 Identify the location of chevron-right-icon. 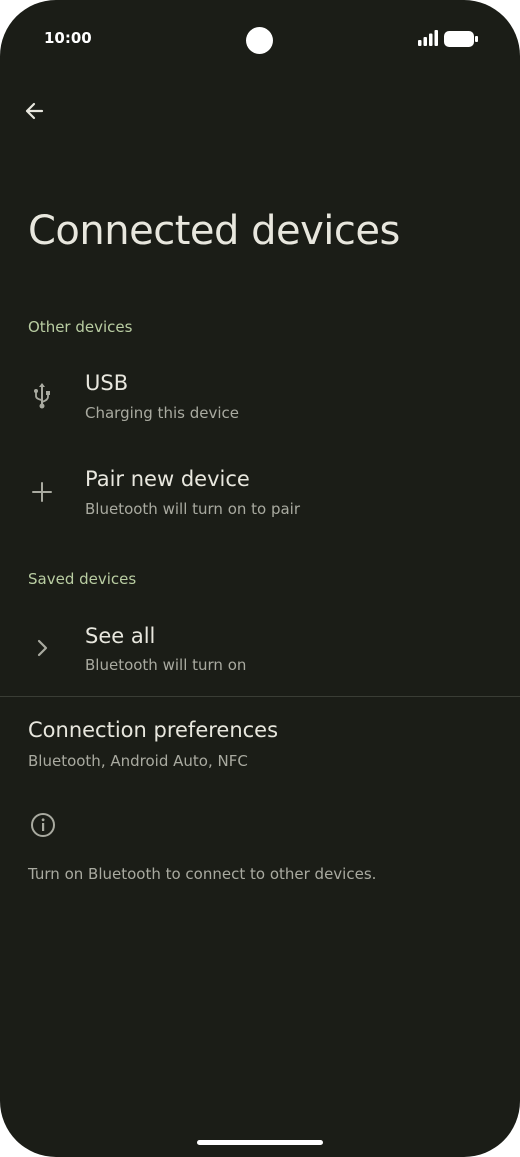
(42, 648).